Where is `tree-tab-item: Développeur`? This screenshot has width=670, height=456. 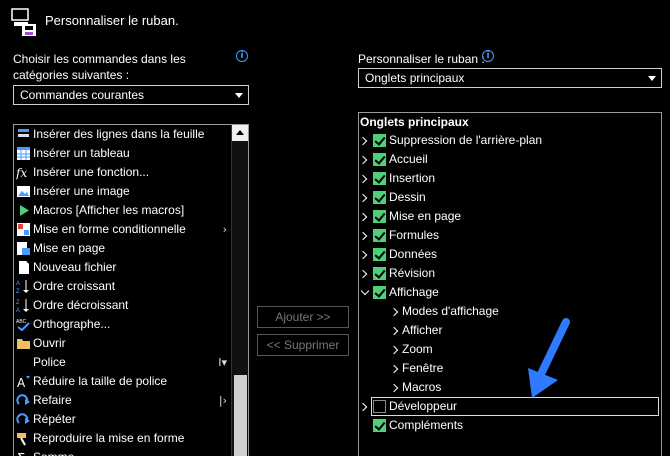
tree-tab-item: Développeur is located at coordinates (510, 406).